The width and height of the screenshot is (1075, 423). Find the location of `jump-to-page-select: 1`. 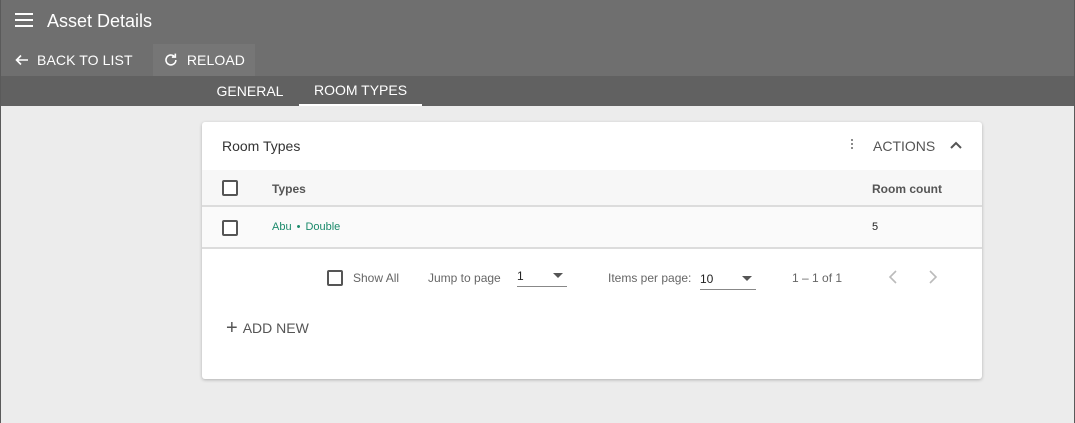

jump-to-page-select: 1 is located at coordinates (542, 277).